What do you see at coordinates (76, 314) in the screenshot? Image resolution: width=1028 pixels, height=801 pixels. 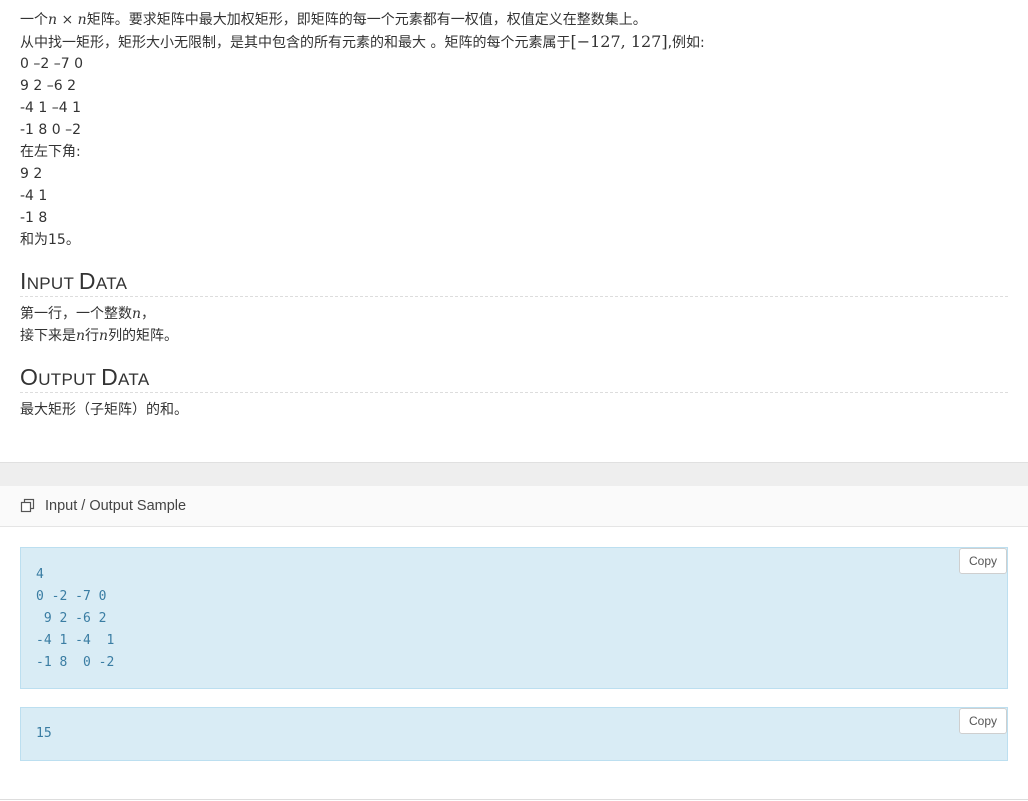 I see `text: 第一行，一个整数` at bounding box center [76, 314].